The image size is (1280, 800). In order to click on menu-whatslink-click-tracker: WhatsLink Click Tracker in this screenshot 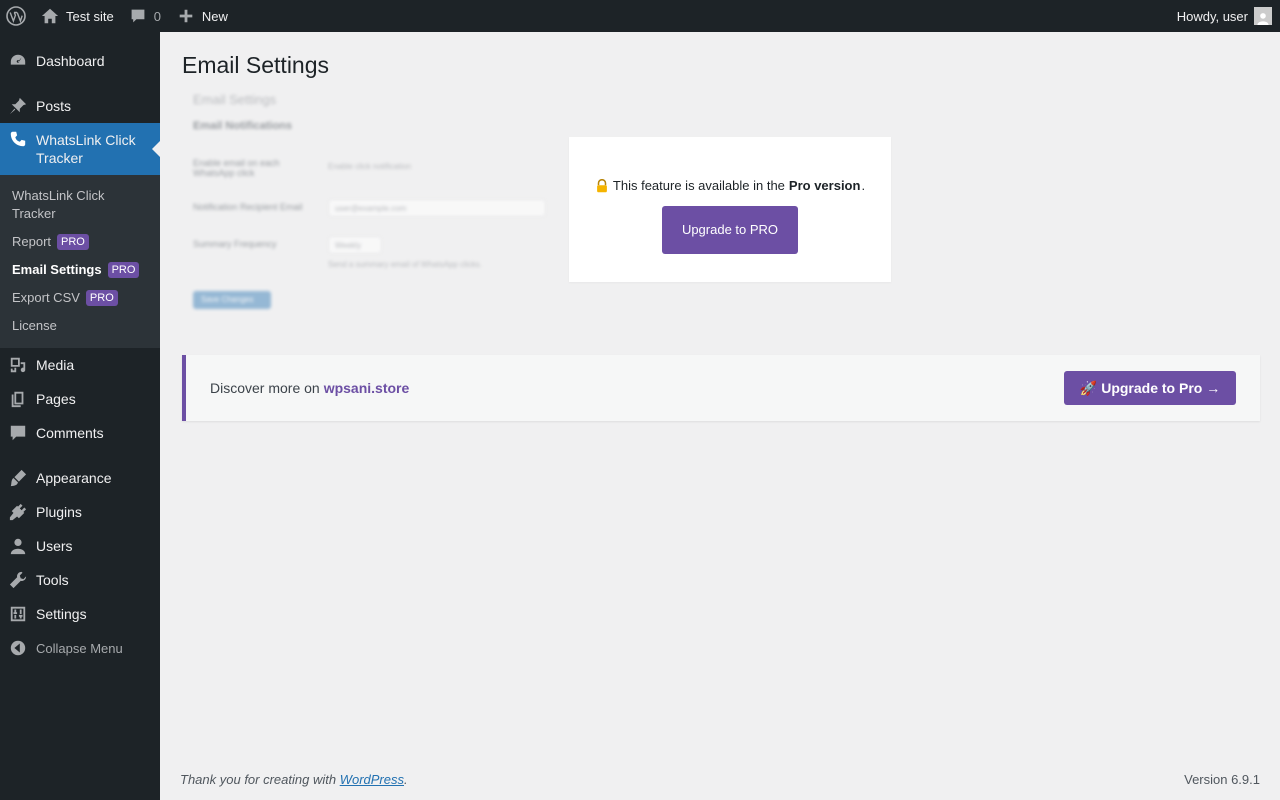, I will do `click(80, 149)`.